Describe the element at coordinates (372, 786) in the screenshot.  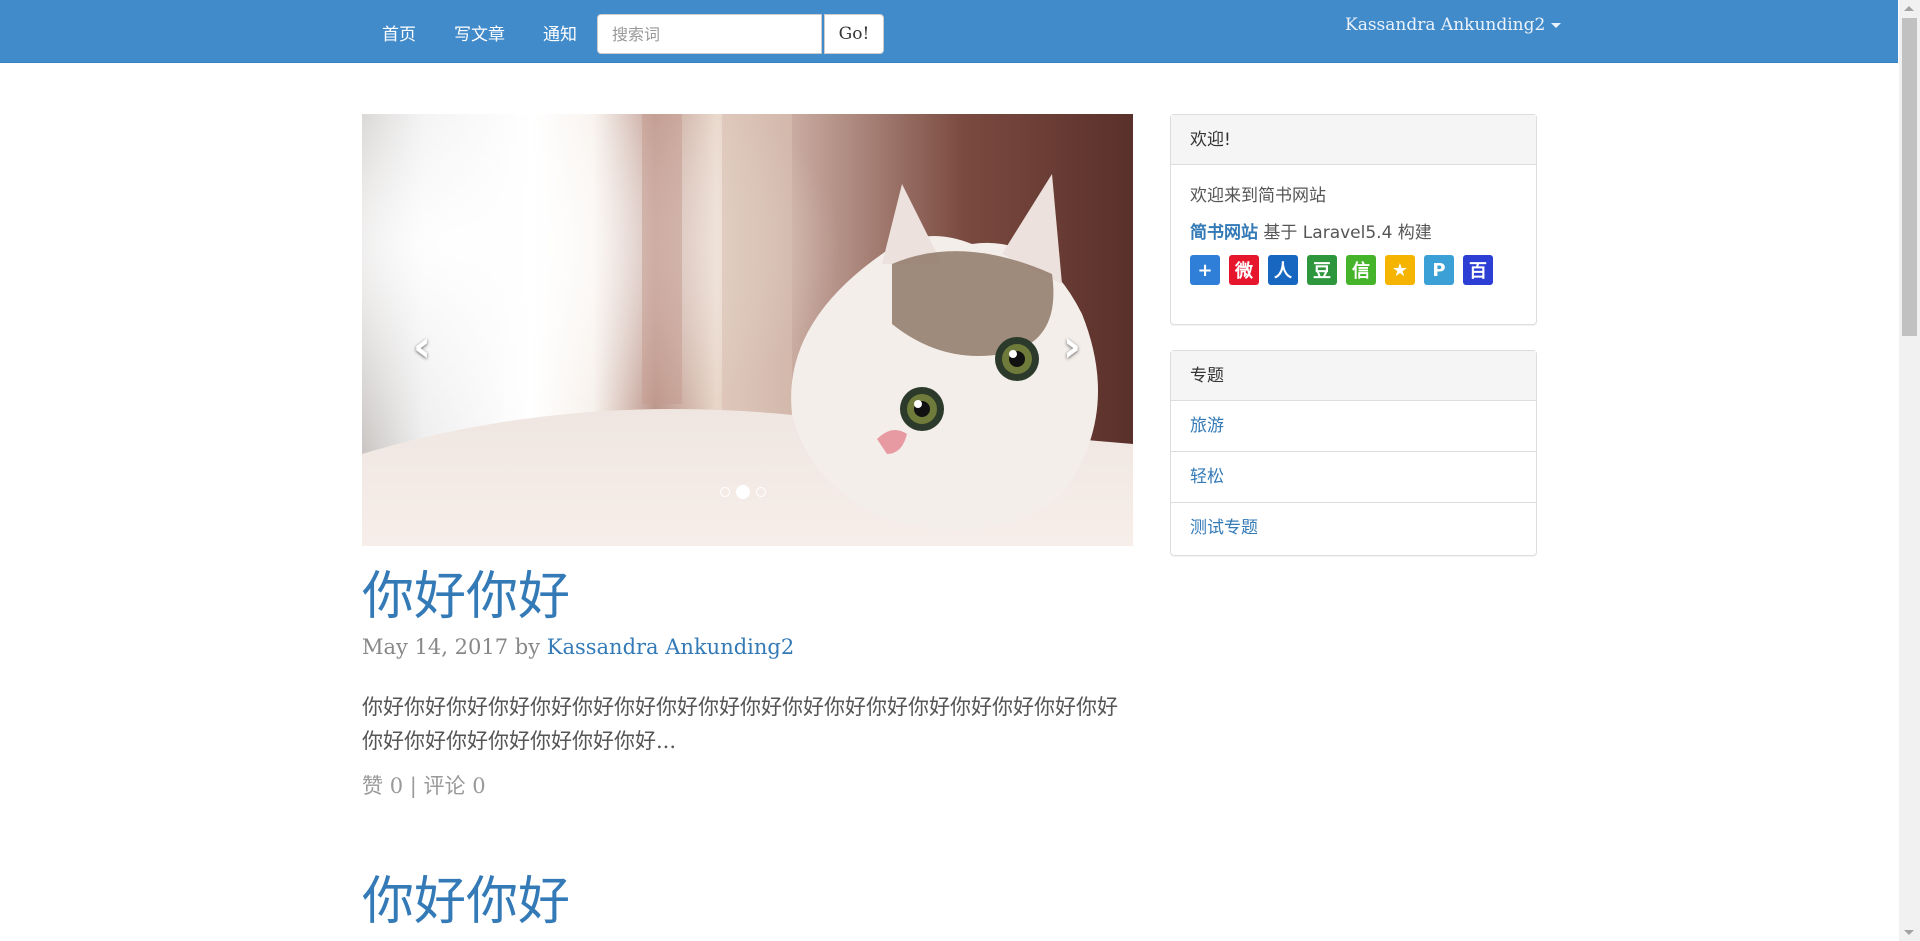
I see `likes-label: 赞` at that location.